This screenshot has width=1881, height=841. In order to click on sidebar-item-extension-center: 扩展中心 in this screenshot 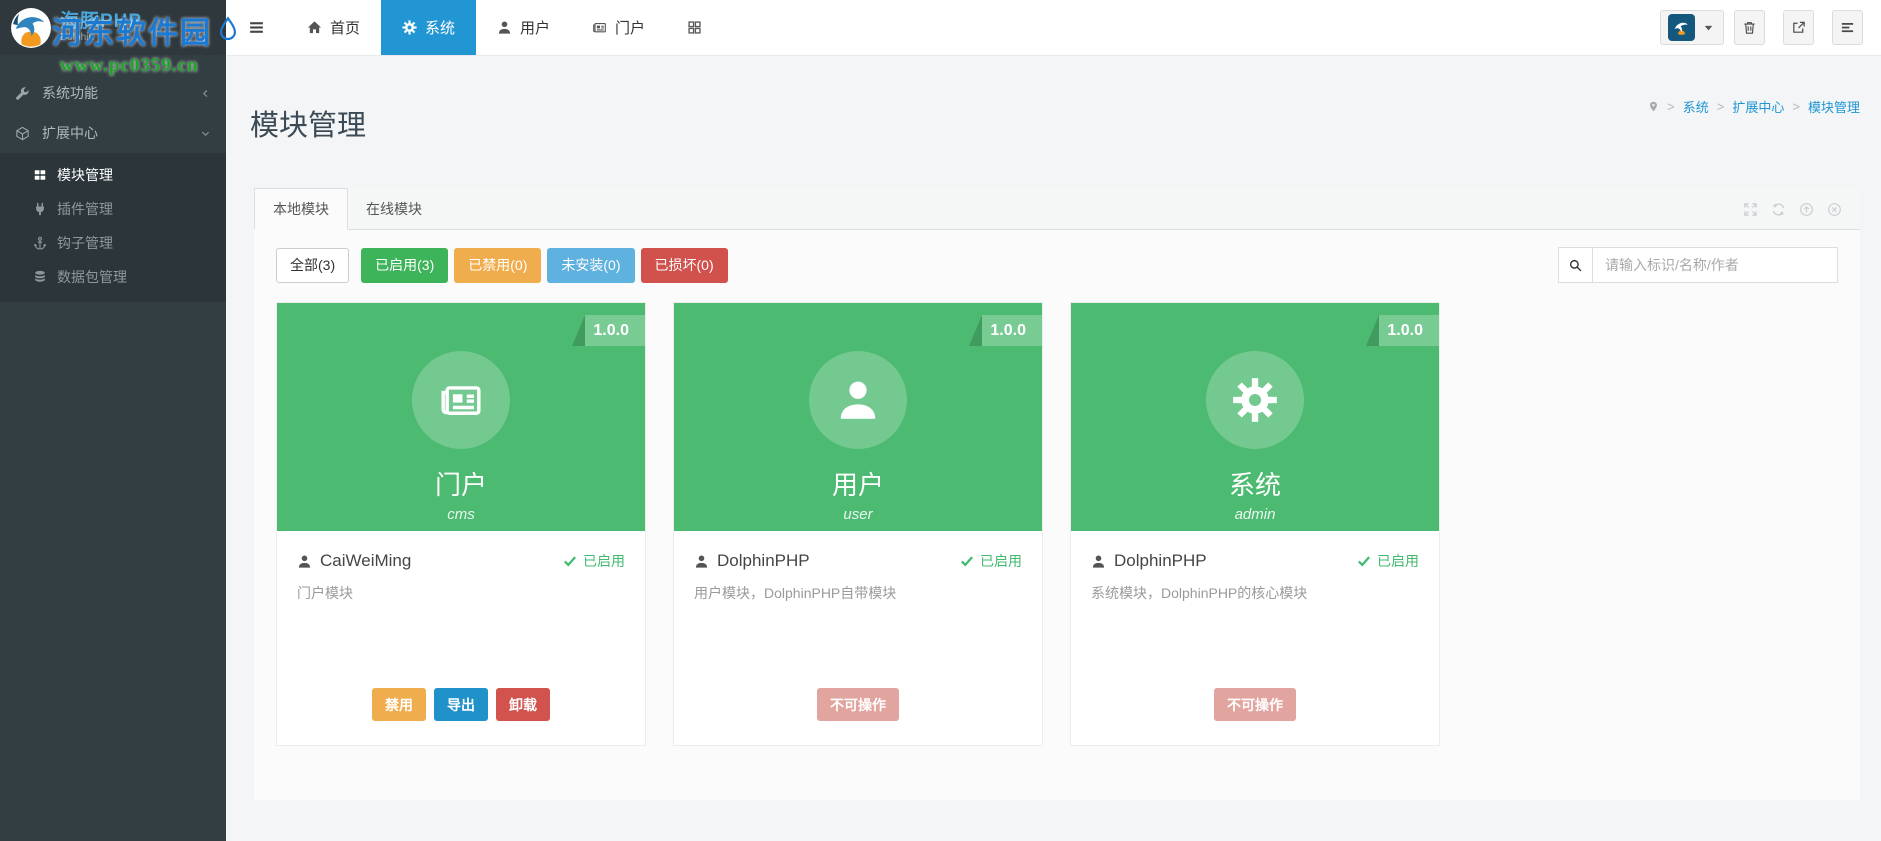, I will do `click(113, 133)`.